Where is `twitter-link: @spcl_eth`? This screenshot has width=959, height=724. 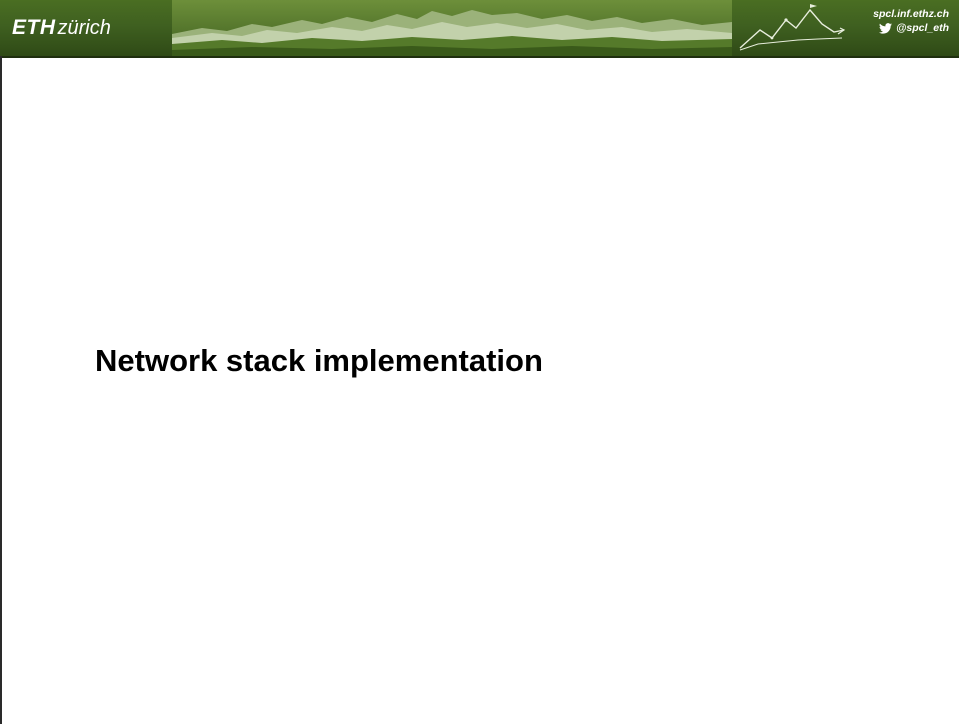
twitter-link: @spcl_eth is located at coordinates (911, 28).